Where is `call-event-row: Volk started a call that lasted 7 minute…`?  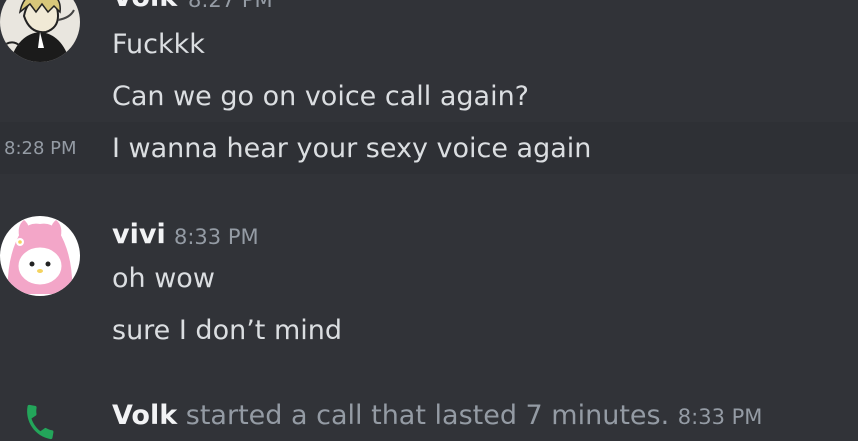 call-event-row: Volk started a call that lasted 7 minute… is located at coordinates (429, 418).